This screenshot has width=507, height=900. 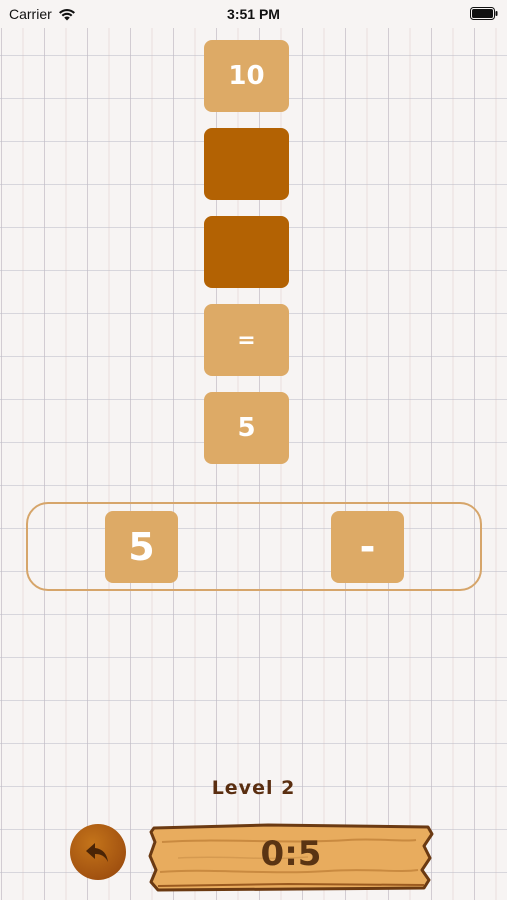 What do you see at coordinates (291, 854) in the screenshot?
I see `timer-text: 0:5` at bounding box center [291, 854].